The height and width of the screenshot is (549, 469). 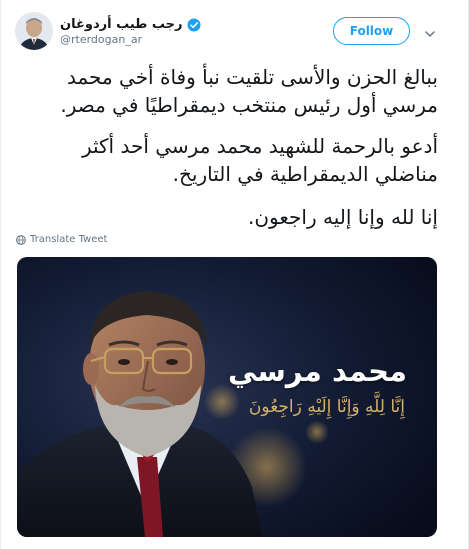 I want to click on follow-button: Follow, so click(x=371, y=31).